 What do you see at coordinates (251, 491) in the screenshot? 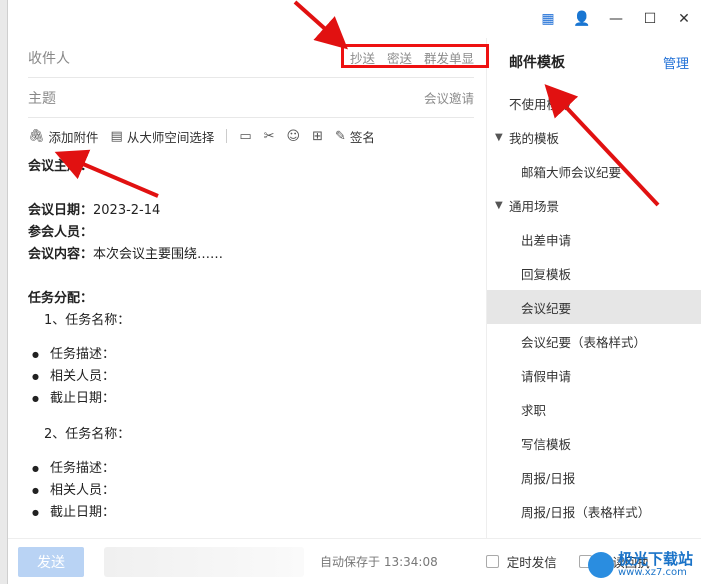
I see `task-2-people: 相关人员：` at bounding box center [251, 491].